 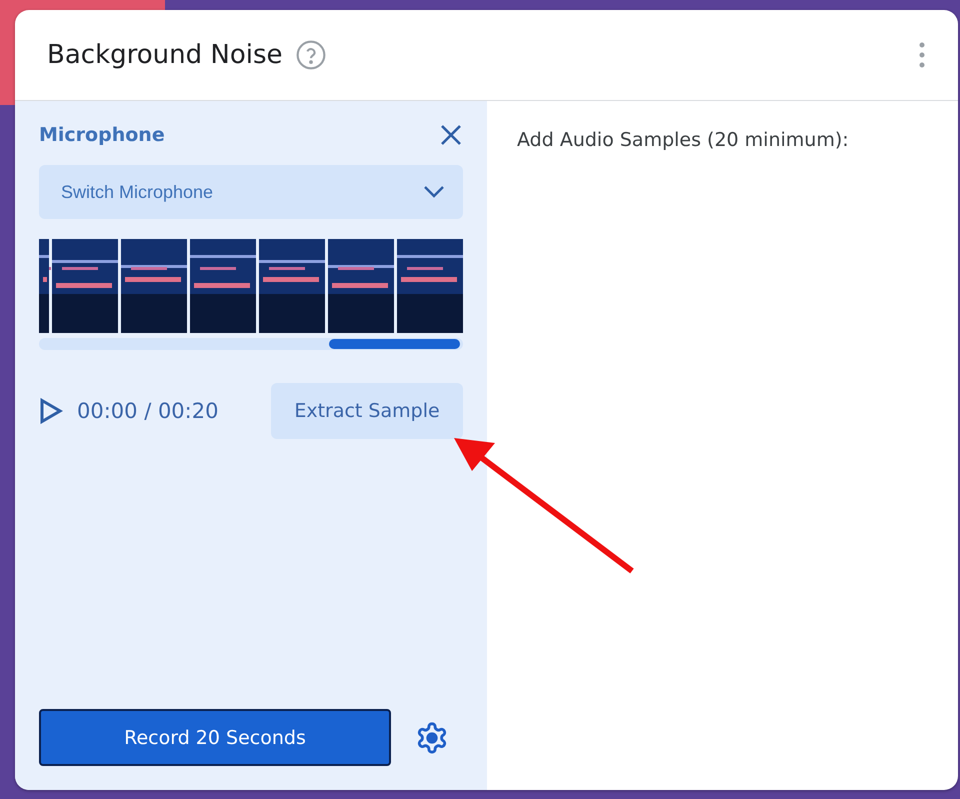 I want to click on record-button: Record 20 Seconds, so click(x=215, y=737).